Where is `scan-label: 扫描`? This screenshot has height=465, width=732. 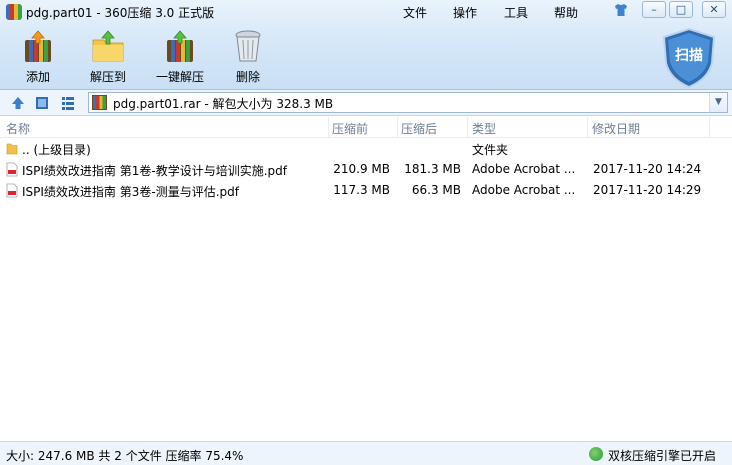 scan-label: 扫描 is located at coordinates (689, 56).